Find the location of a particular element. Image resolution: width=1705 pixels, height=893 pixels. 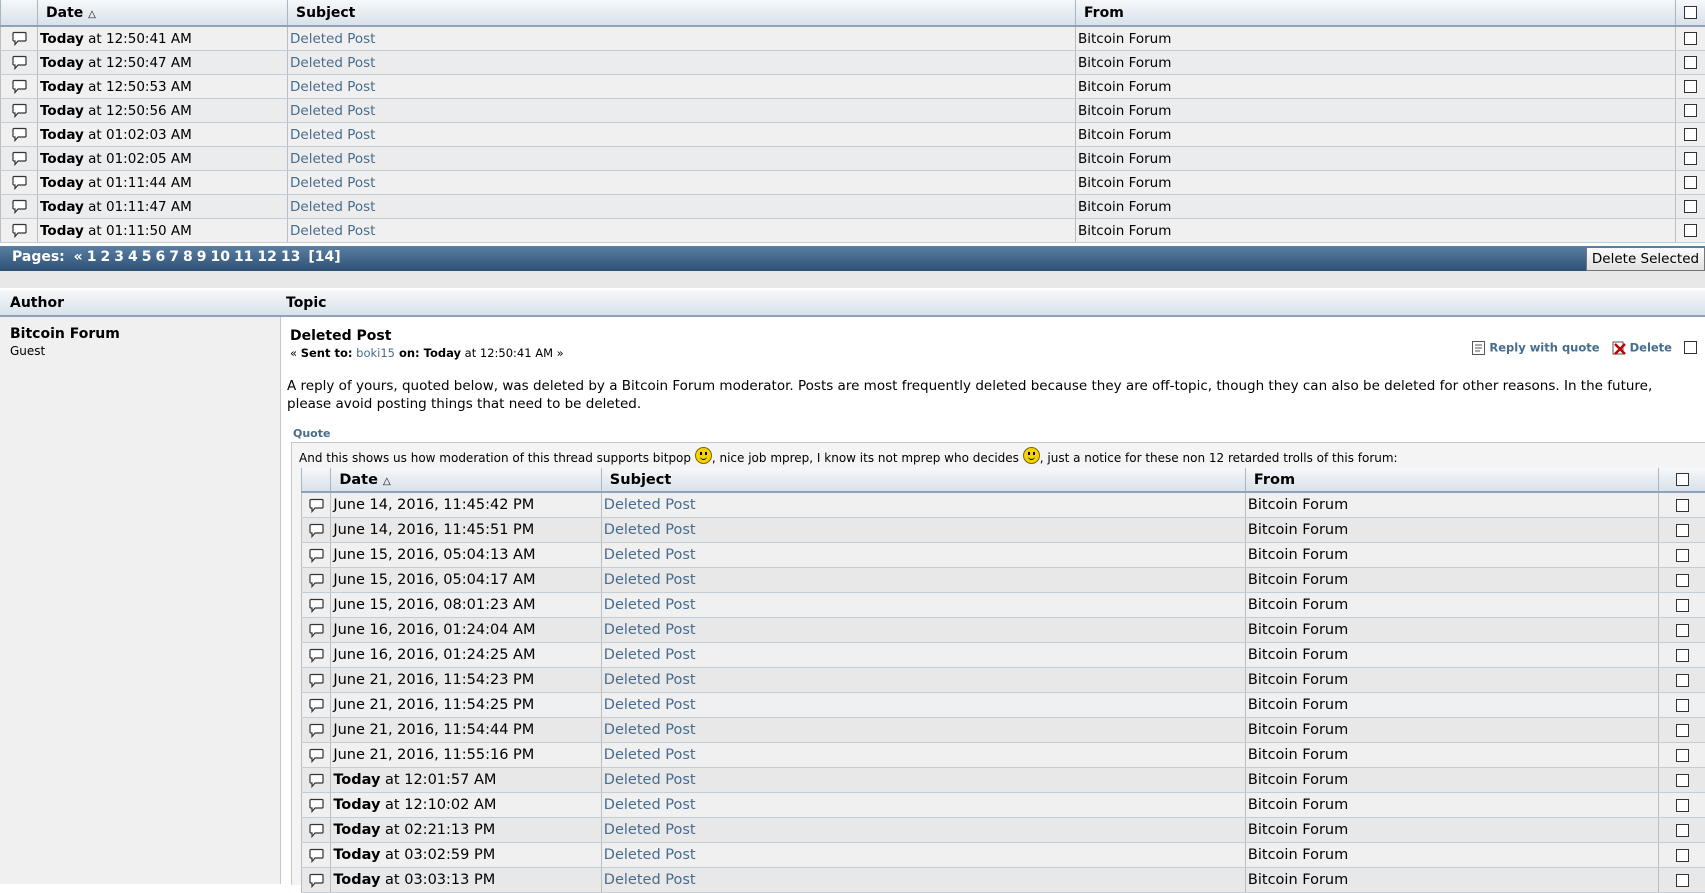

page-link: 6 is located at coordinates (160, 257).